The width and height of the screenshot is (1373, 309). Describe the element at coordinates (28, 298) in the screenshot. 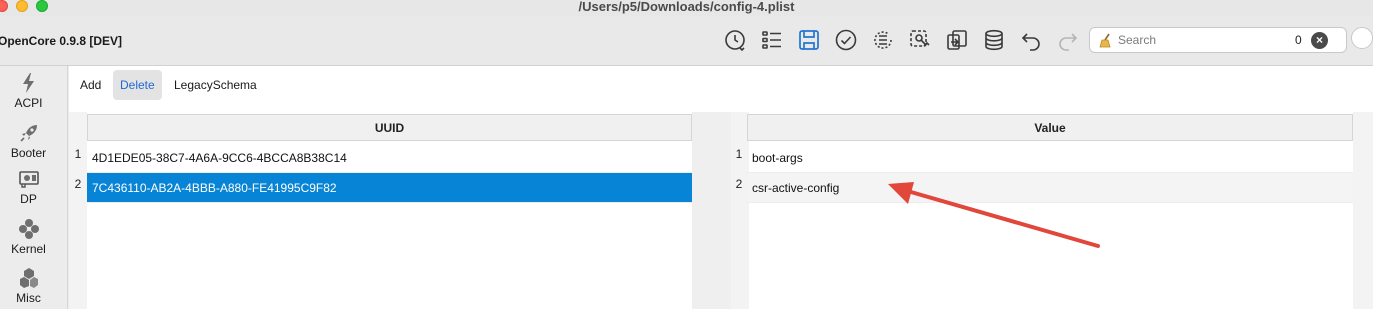

I see `sidebar-item-label: Misc` at that location.